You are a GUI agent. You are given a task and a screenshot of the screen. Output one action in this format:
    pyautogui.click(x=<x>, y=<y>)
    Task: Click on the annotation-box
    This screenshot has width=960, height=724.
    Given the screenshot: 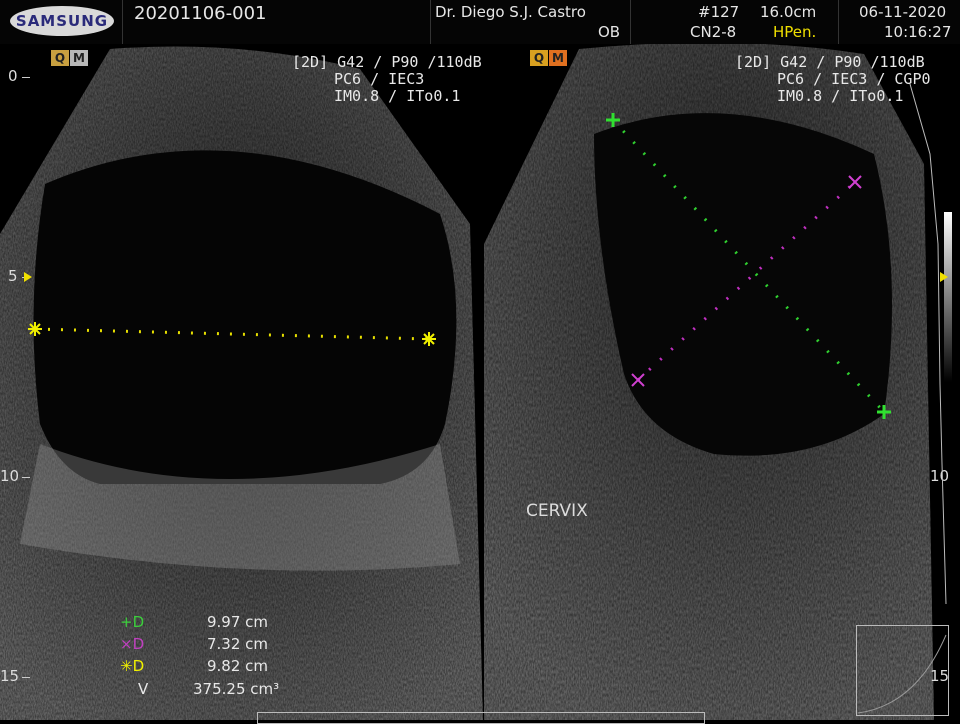 What is the action you would take?
    pyautogui.click(x=481, y=718)
    